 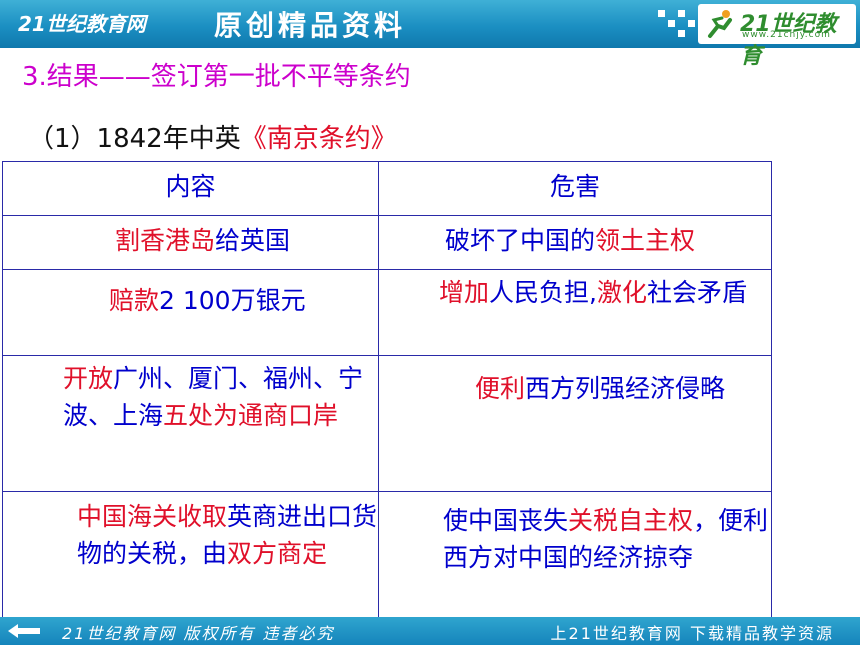 I want to click on highlighted-text: 双方商定, so click(x=277, y=553).